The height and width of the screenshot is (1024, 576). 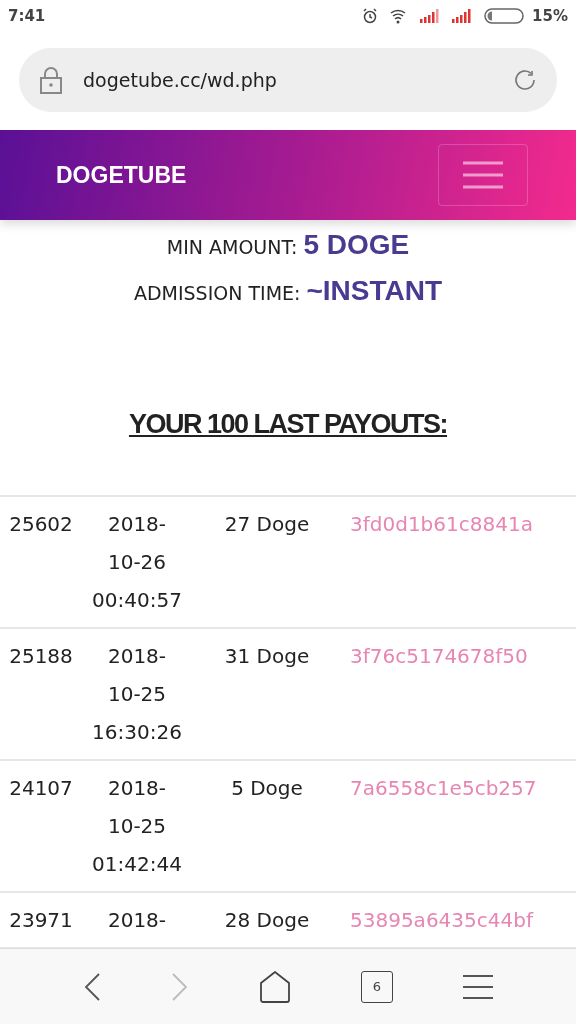 What do you see at coordinates (217, 293) in the screenshot?
I see `info-label: ADMISSION TIME:` at bounding box center [217, 293].